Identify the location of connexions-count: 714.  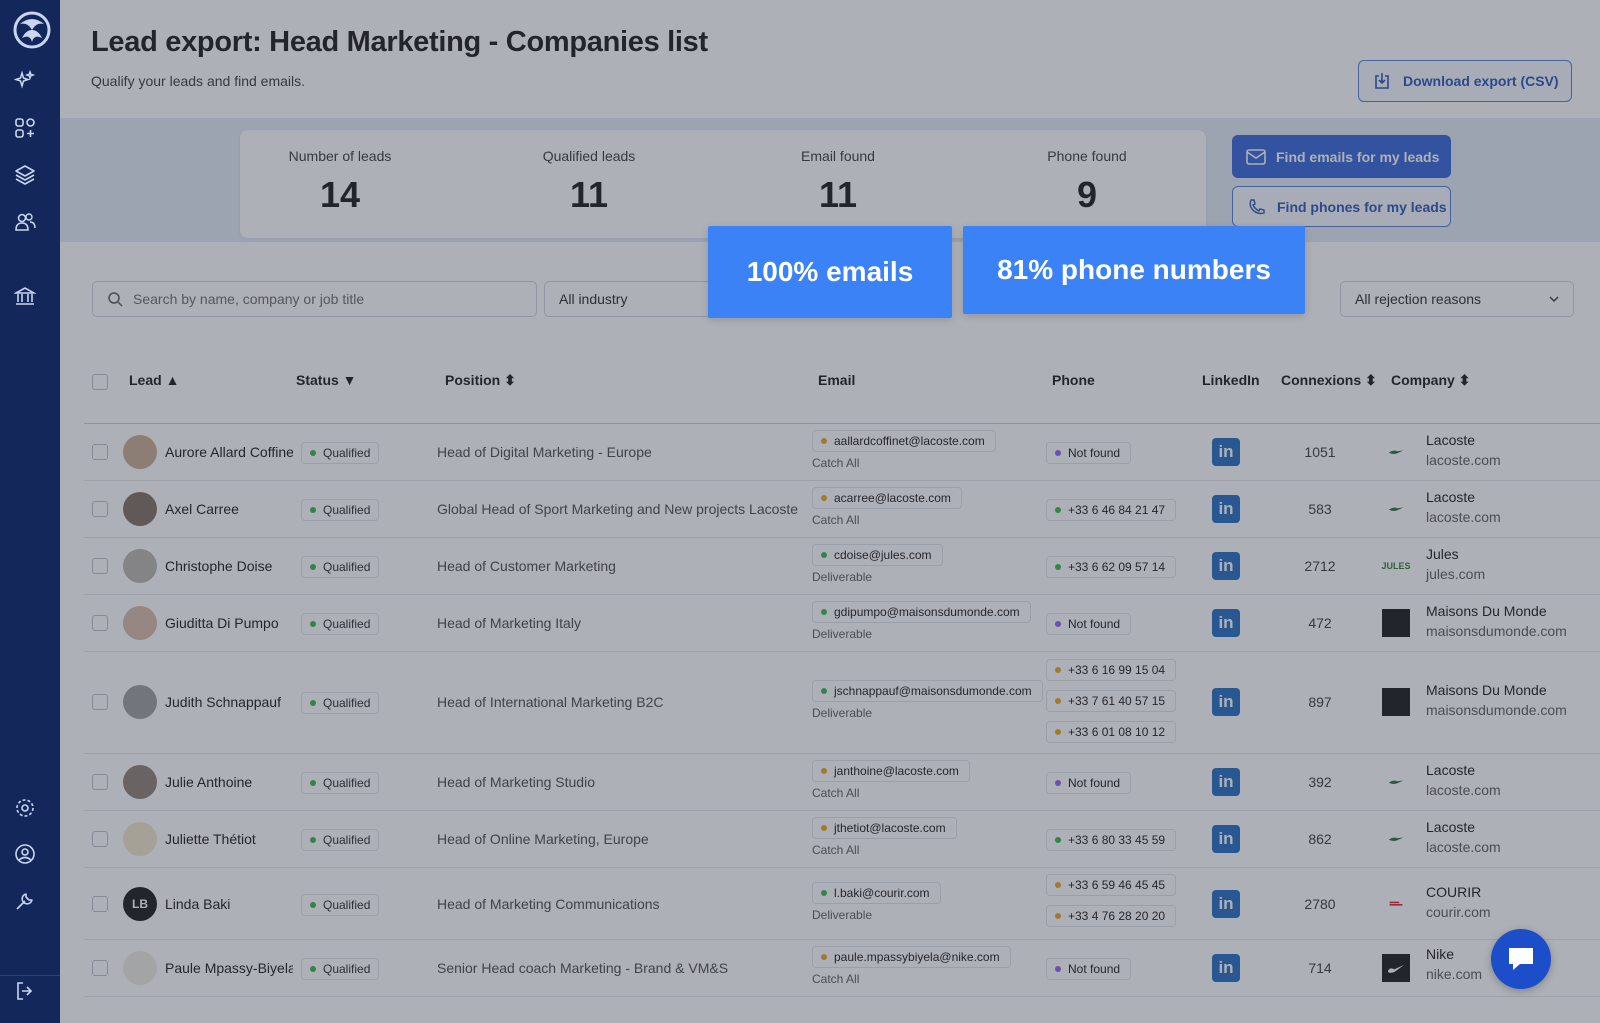
(1320, 968).